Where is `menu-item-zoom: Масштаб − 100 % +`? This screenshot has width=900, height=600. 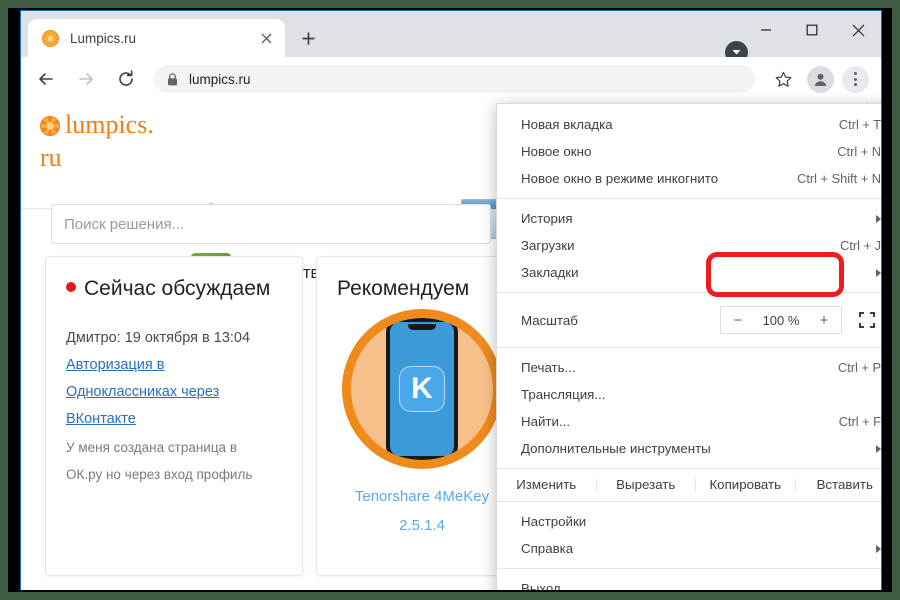
menu-item-zoom: Масштаб − 100 % + is located at coordinates (689, 320).